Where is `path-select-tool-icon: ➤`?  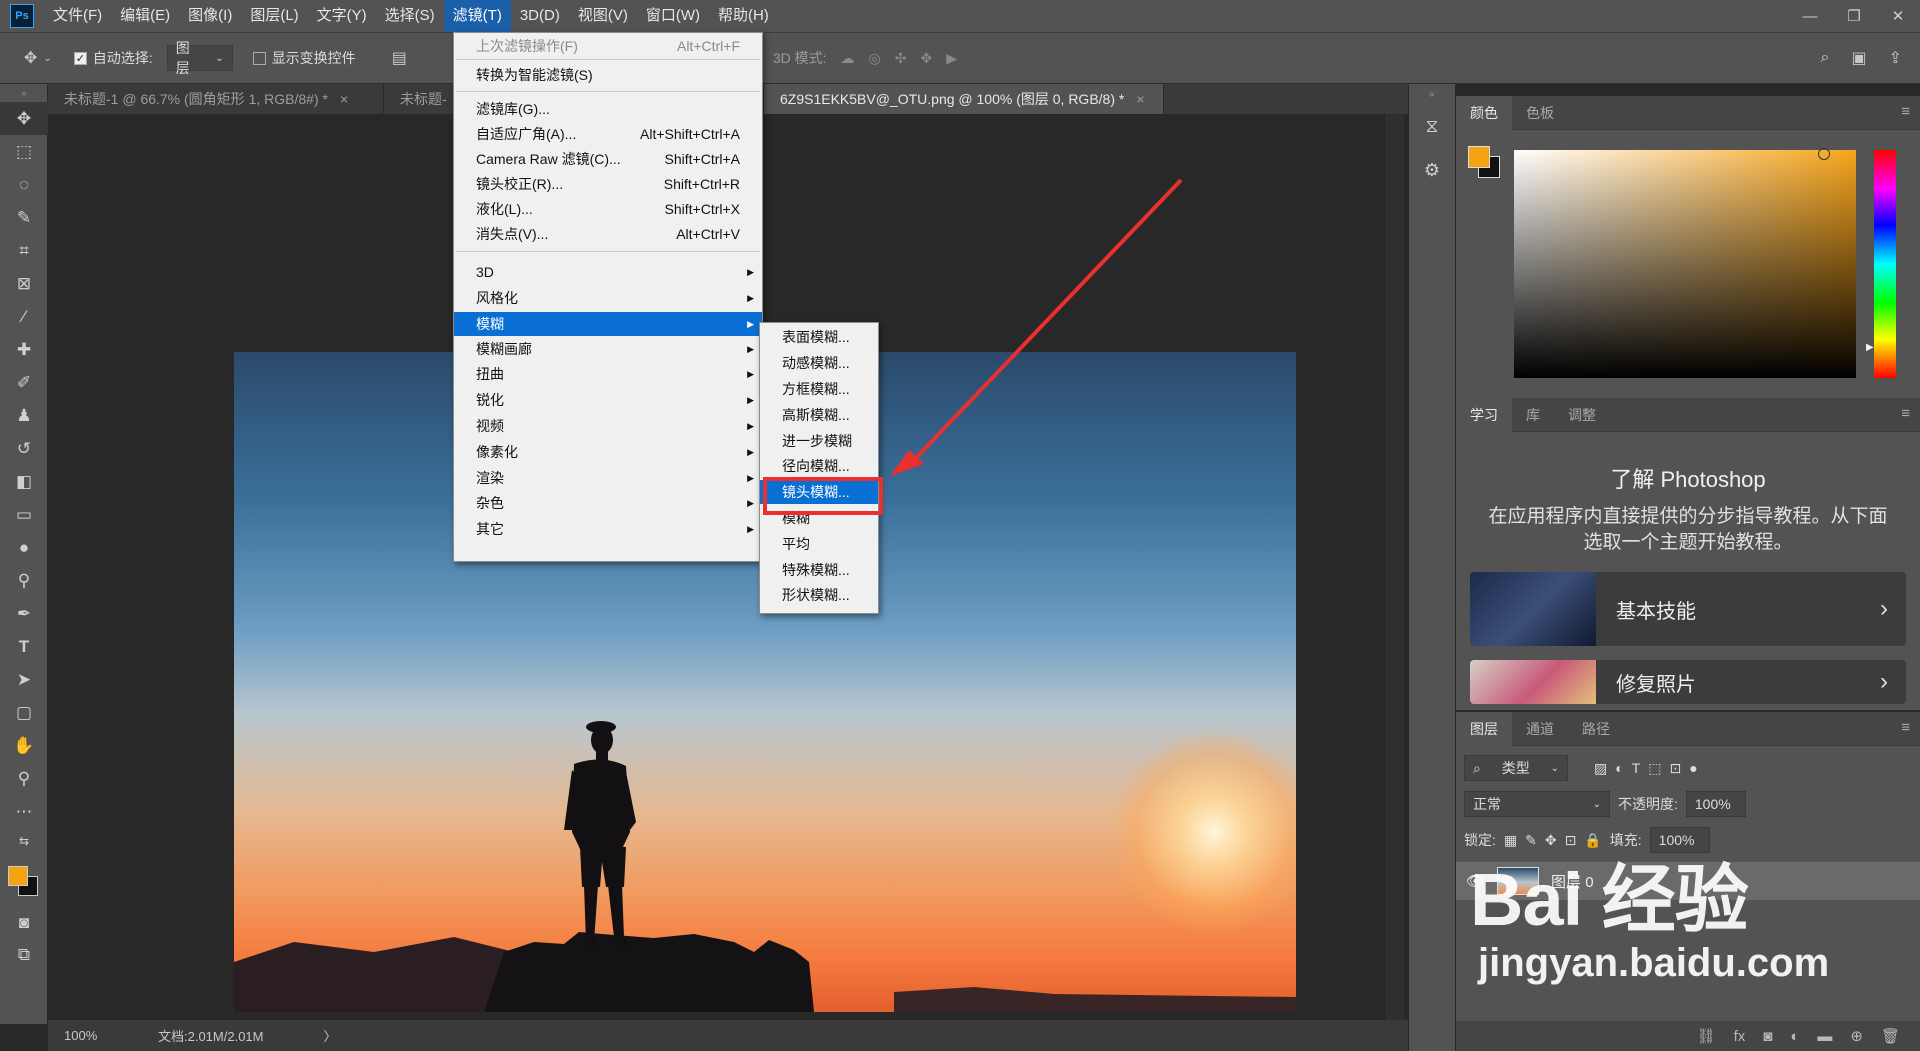
path-select-tool-icon: ➤ is located at coordinates (24, 679).